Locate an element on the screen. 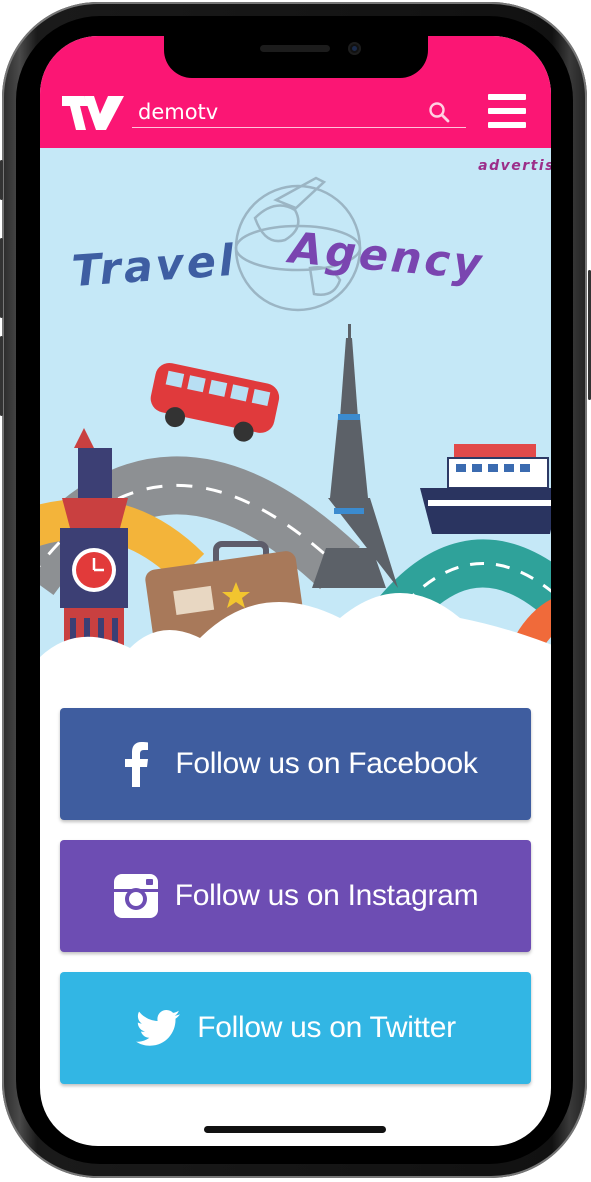 Image resolution: width=591 pixels, height=1182 pixels. instagram-icon is located at coordinates (136, 896).